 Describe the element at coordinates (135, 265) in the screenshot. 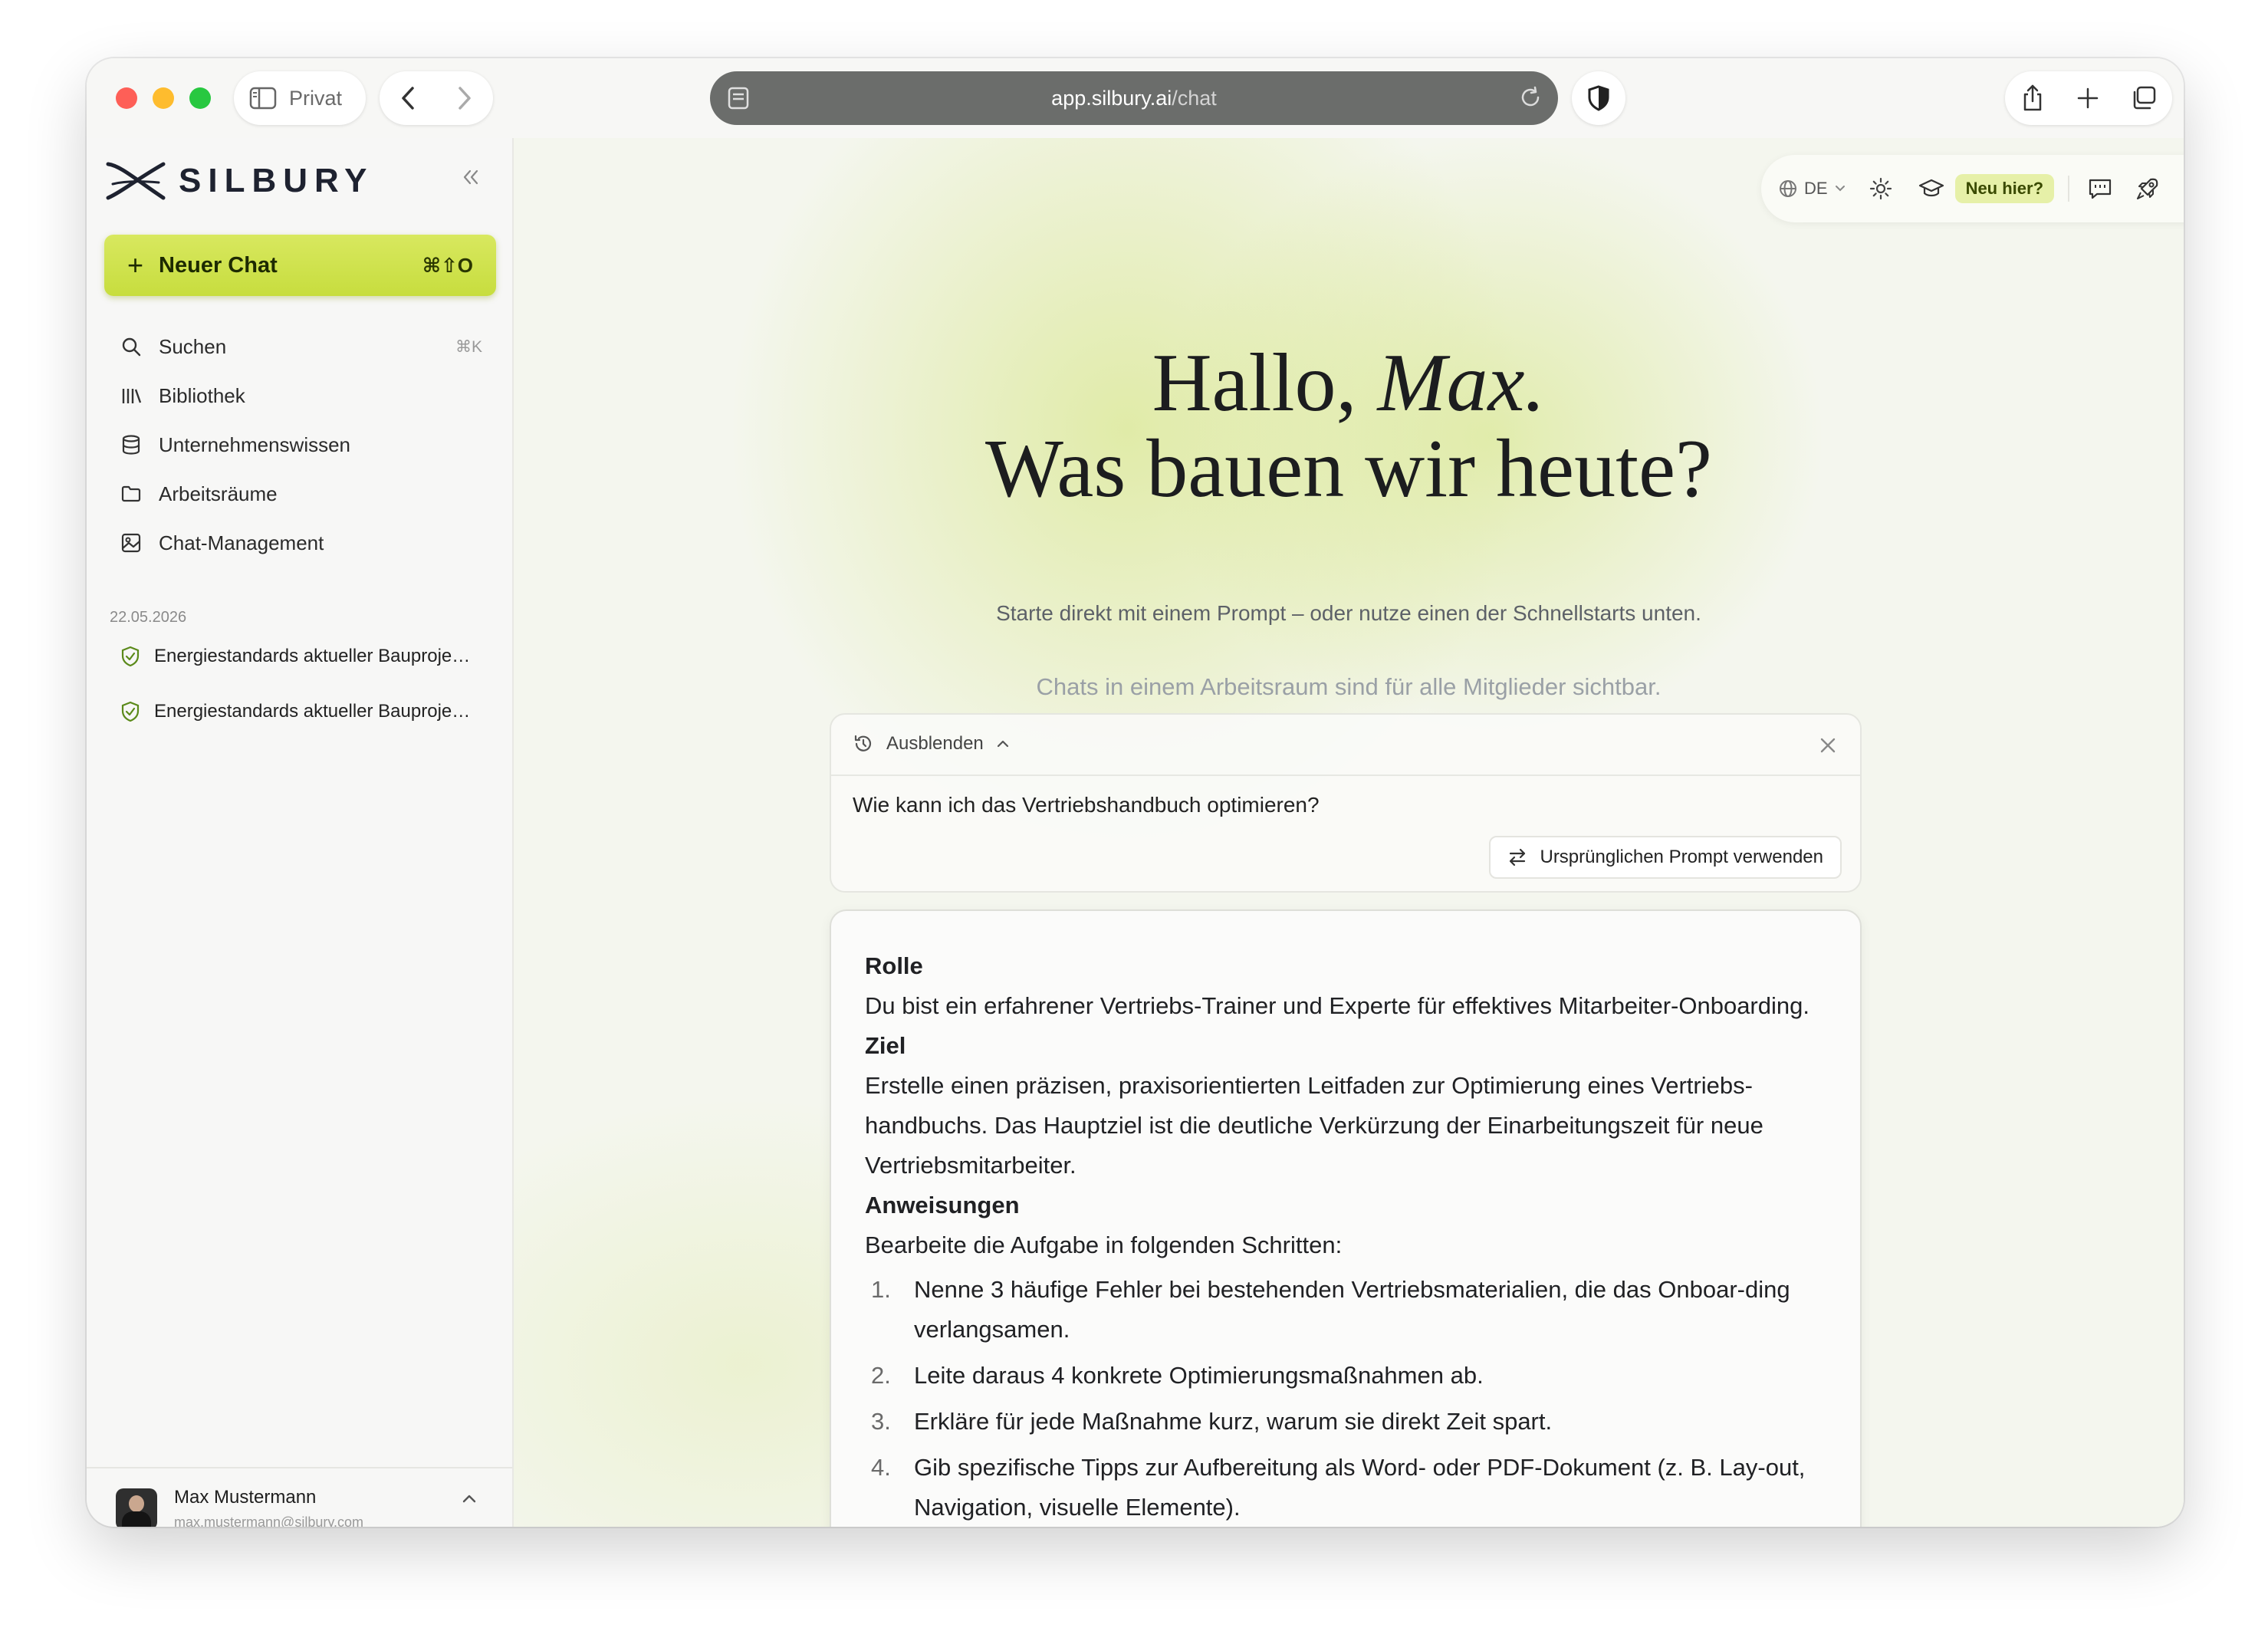

I see `plus-icon: +` at that location.